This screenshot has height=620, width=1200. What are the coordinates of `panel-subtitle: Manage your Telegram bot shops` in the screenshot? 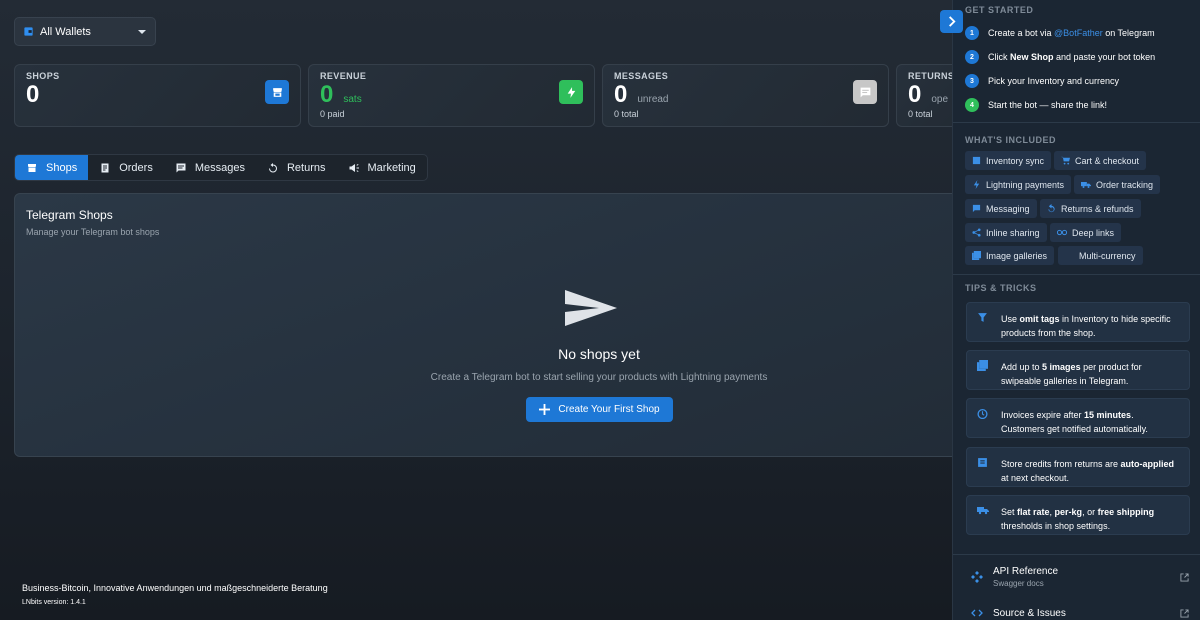 It's located at (93, 232).